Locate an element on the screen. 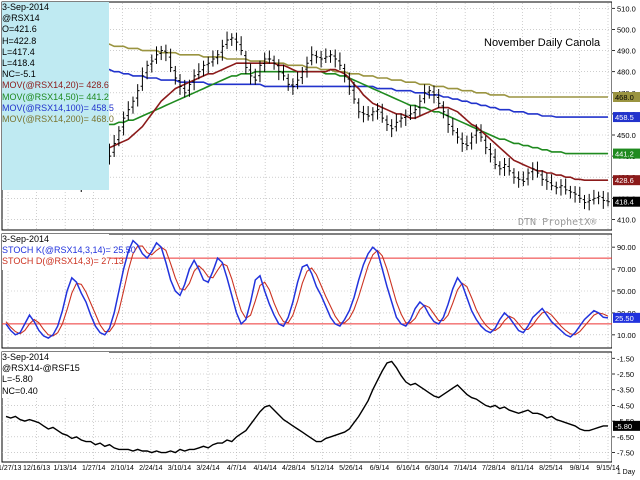  spread-ytick-label-6: -7.50 is located at coordinates (625, 453).